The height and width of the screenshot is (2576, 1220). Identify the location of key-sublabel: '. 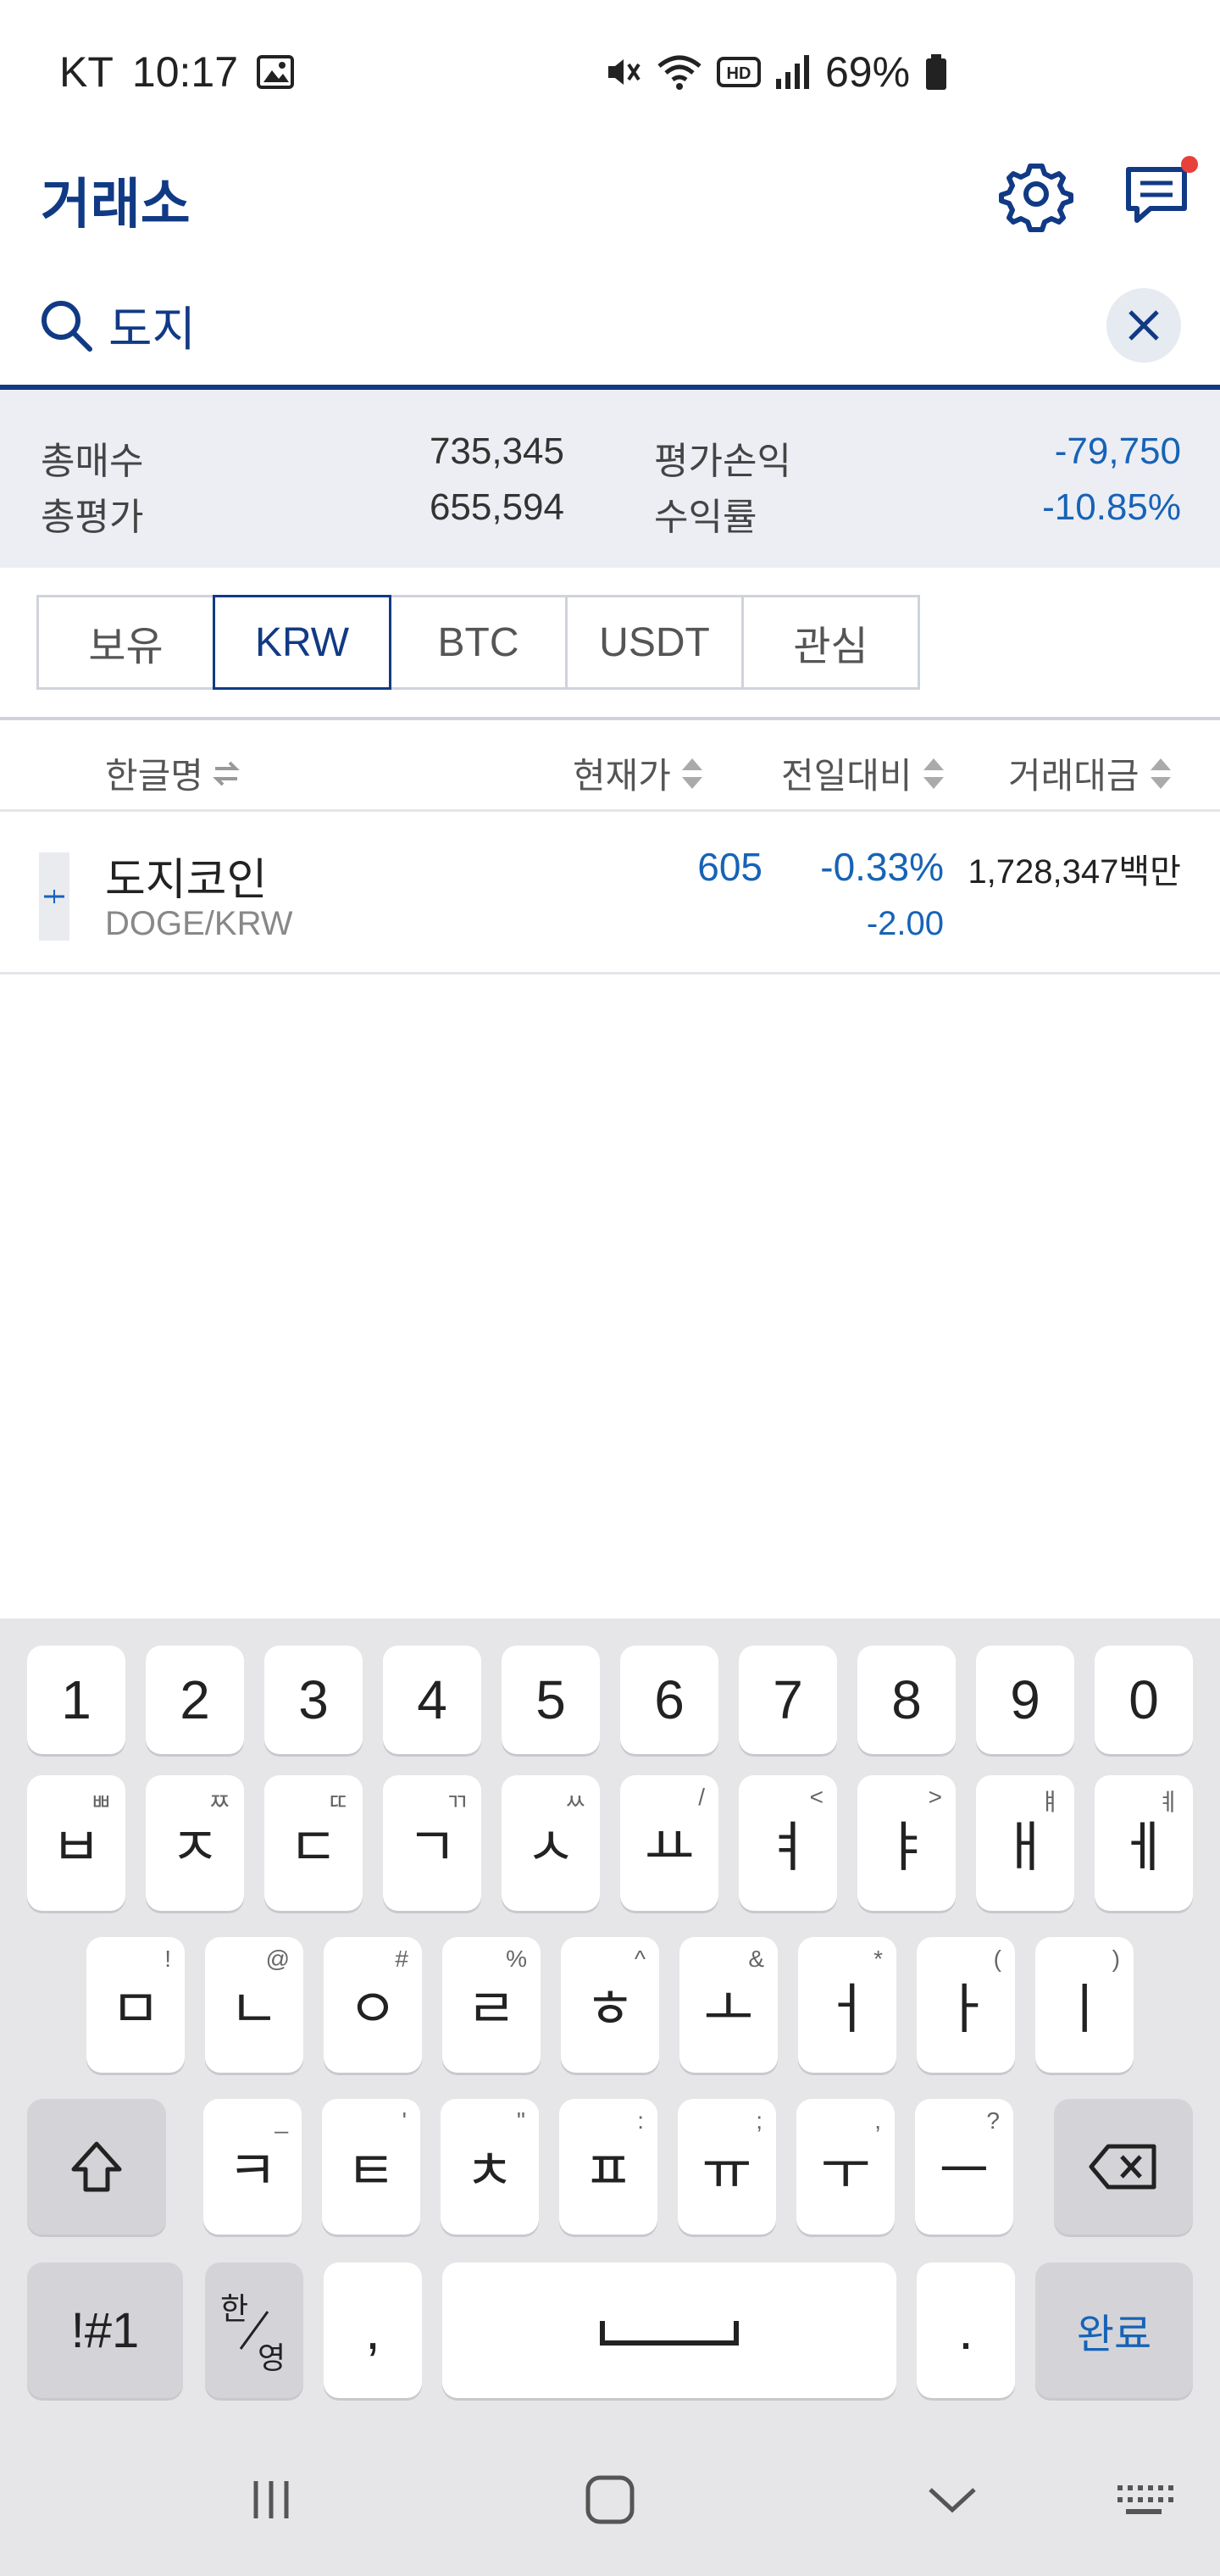
(404, 2120).